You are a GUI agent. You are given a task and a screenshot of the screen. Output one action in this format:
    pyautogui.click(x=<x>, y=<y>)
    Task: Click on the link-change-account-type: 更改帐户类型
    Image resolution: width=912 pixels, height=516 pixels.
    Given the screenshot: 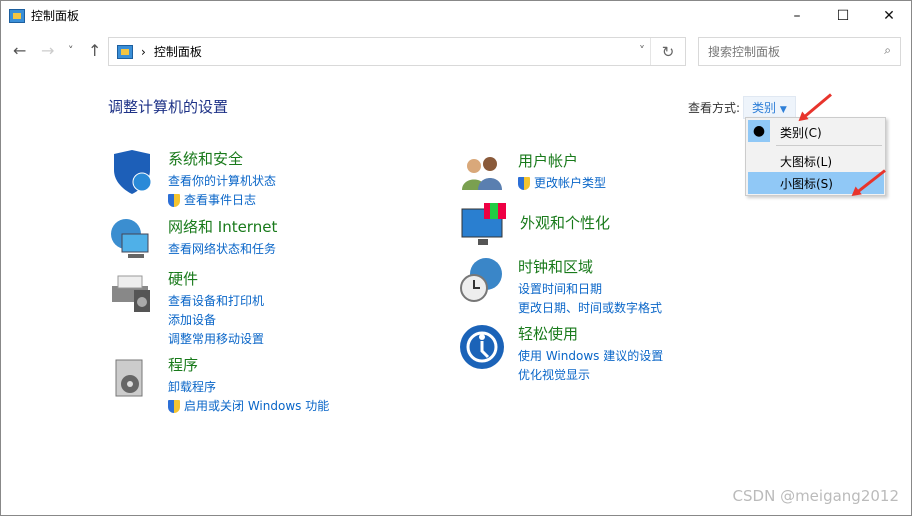 What is the action you would take?
    pyautogui.click(x=562, y=183)
    